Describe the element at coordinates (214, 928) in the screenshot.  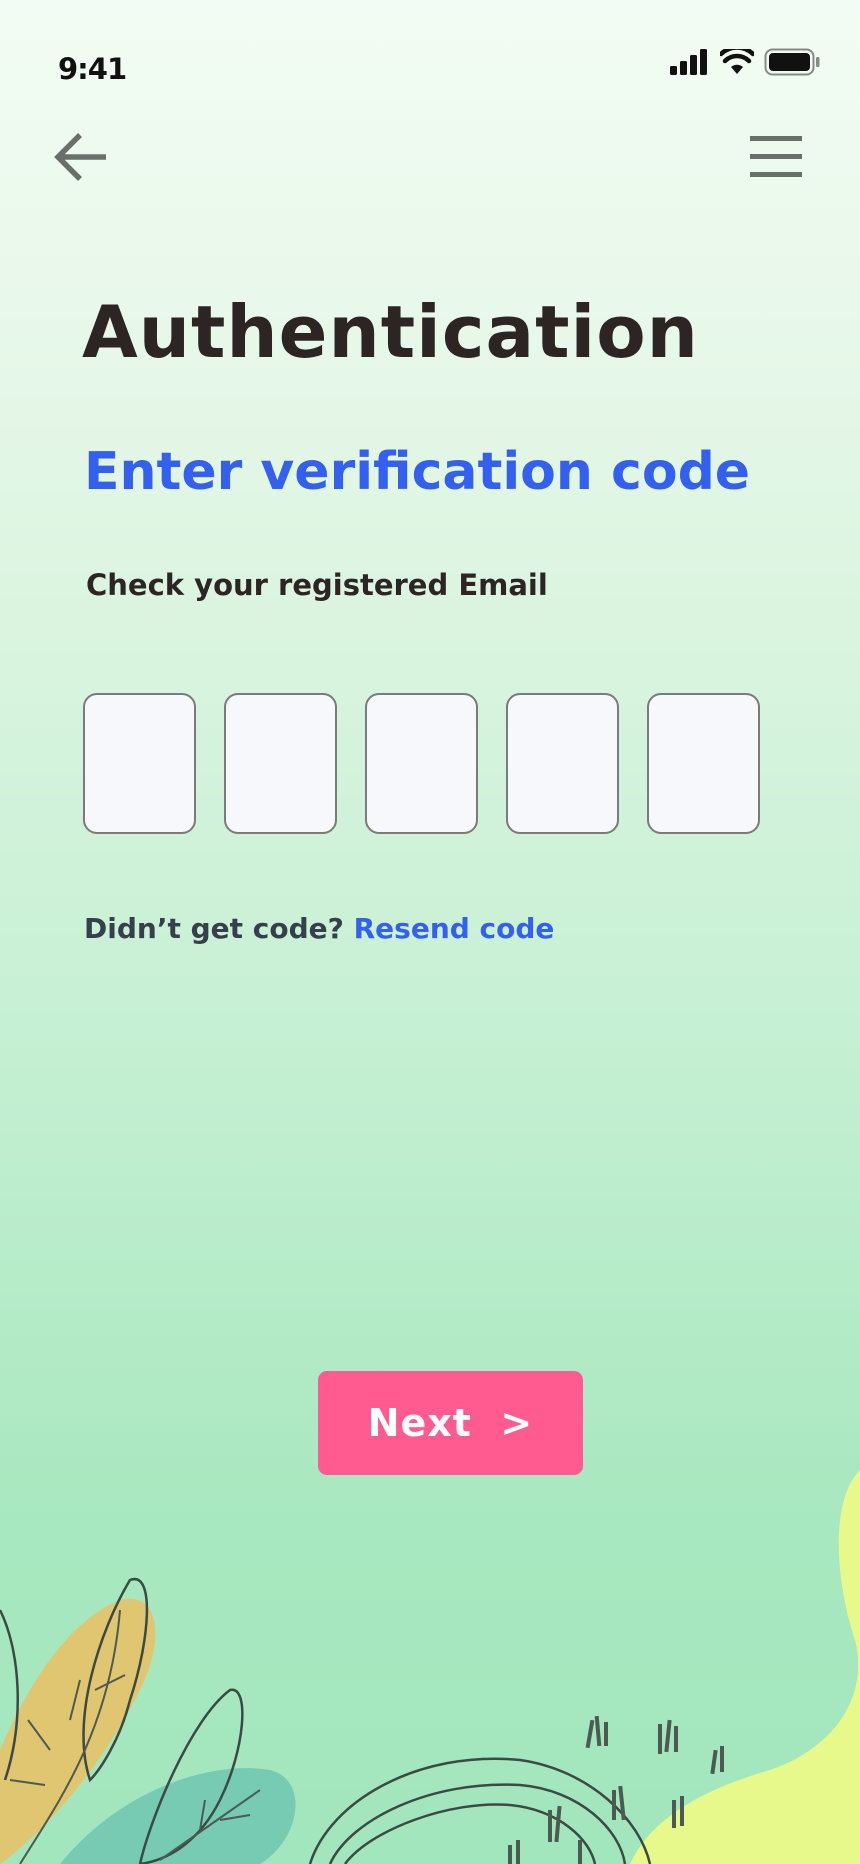
I see `resend-prompt: Didn’t get code?` at that location.